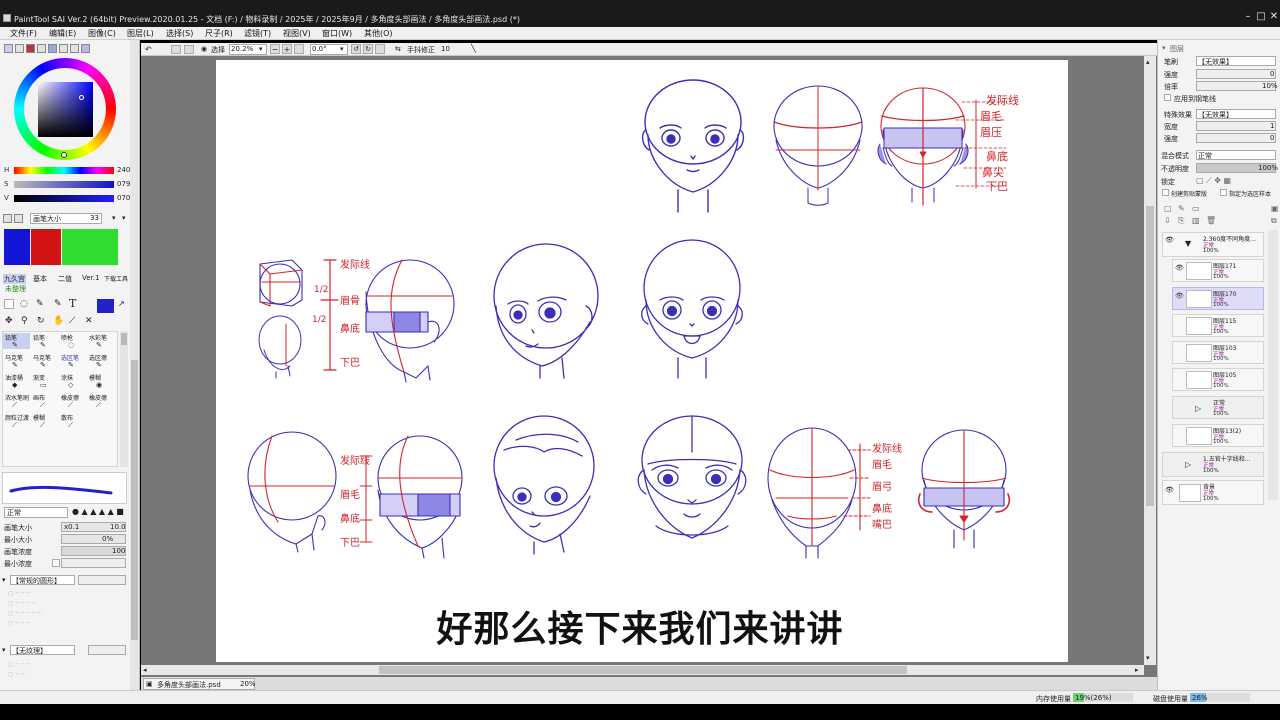 The height and width of the screenshot is (720, 1280). I want to click on tool-blur-2: 模糊 ⟋, so click(44, 421).